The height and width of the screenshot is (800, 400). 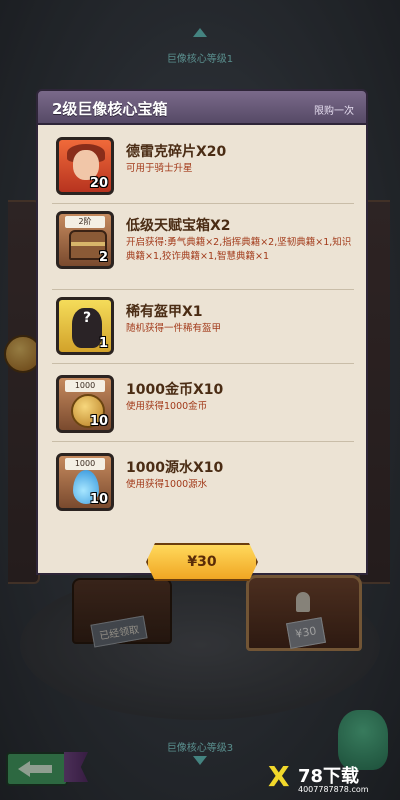 I want to click on drake-portrait-icon: 20, so click(x=85, y=166).